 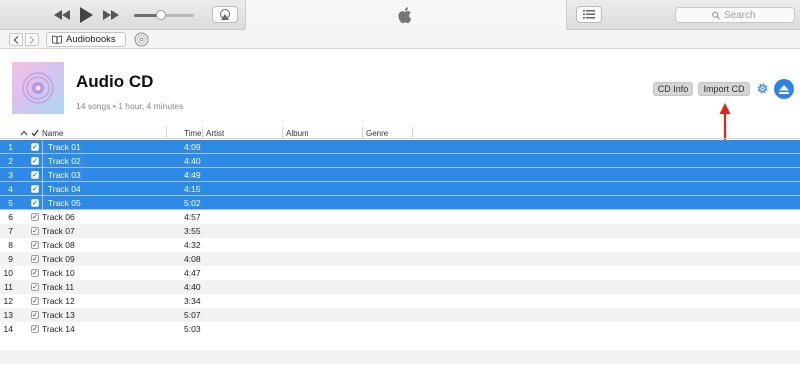 I want to click on track-row: 13 ✓ Track 13 5:07, so click(x=400, y=315).